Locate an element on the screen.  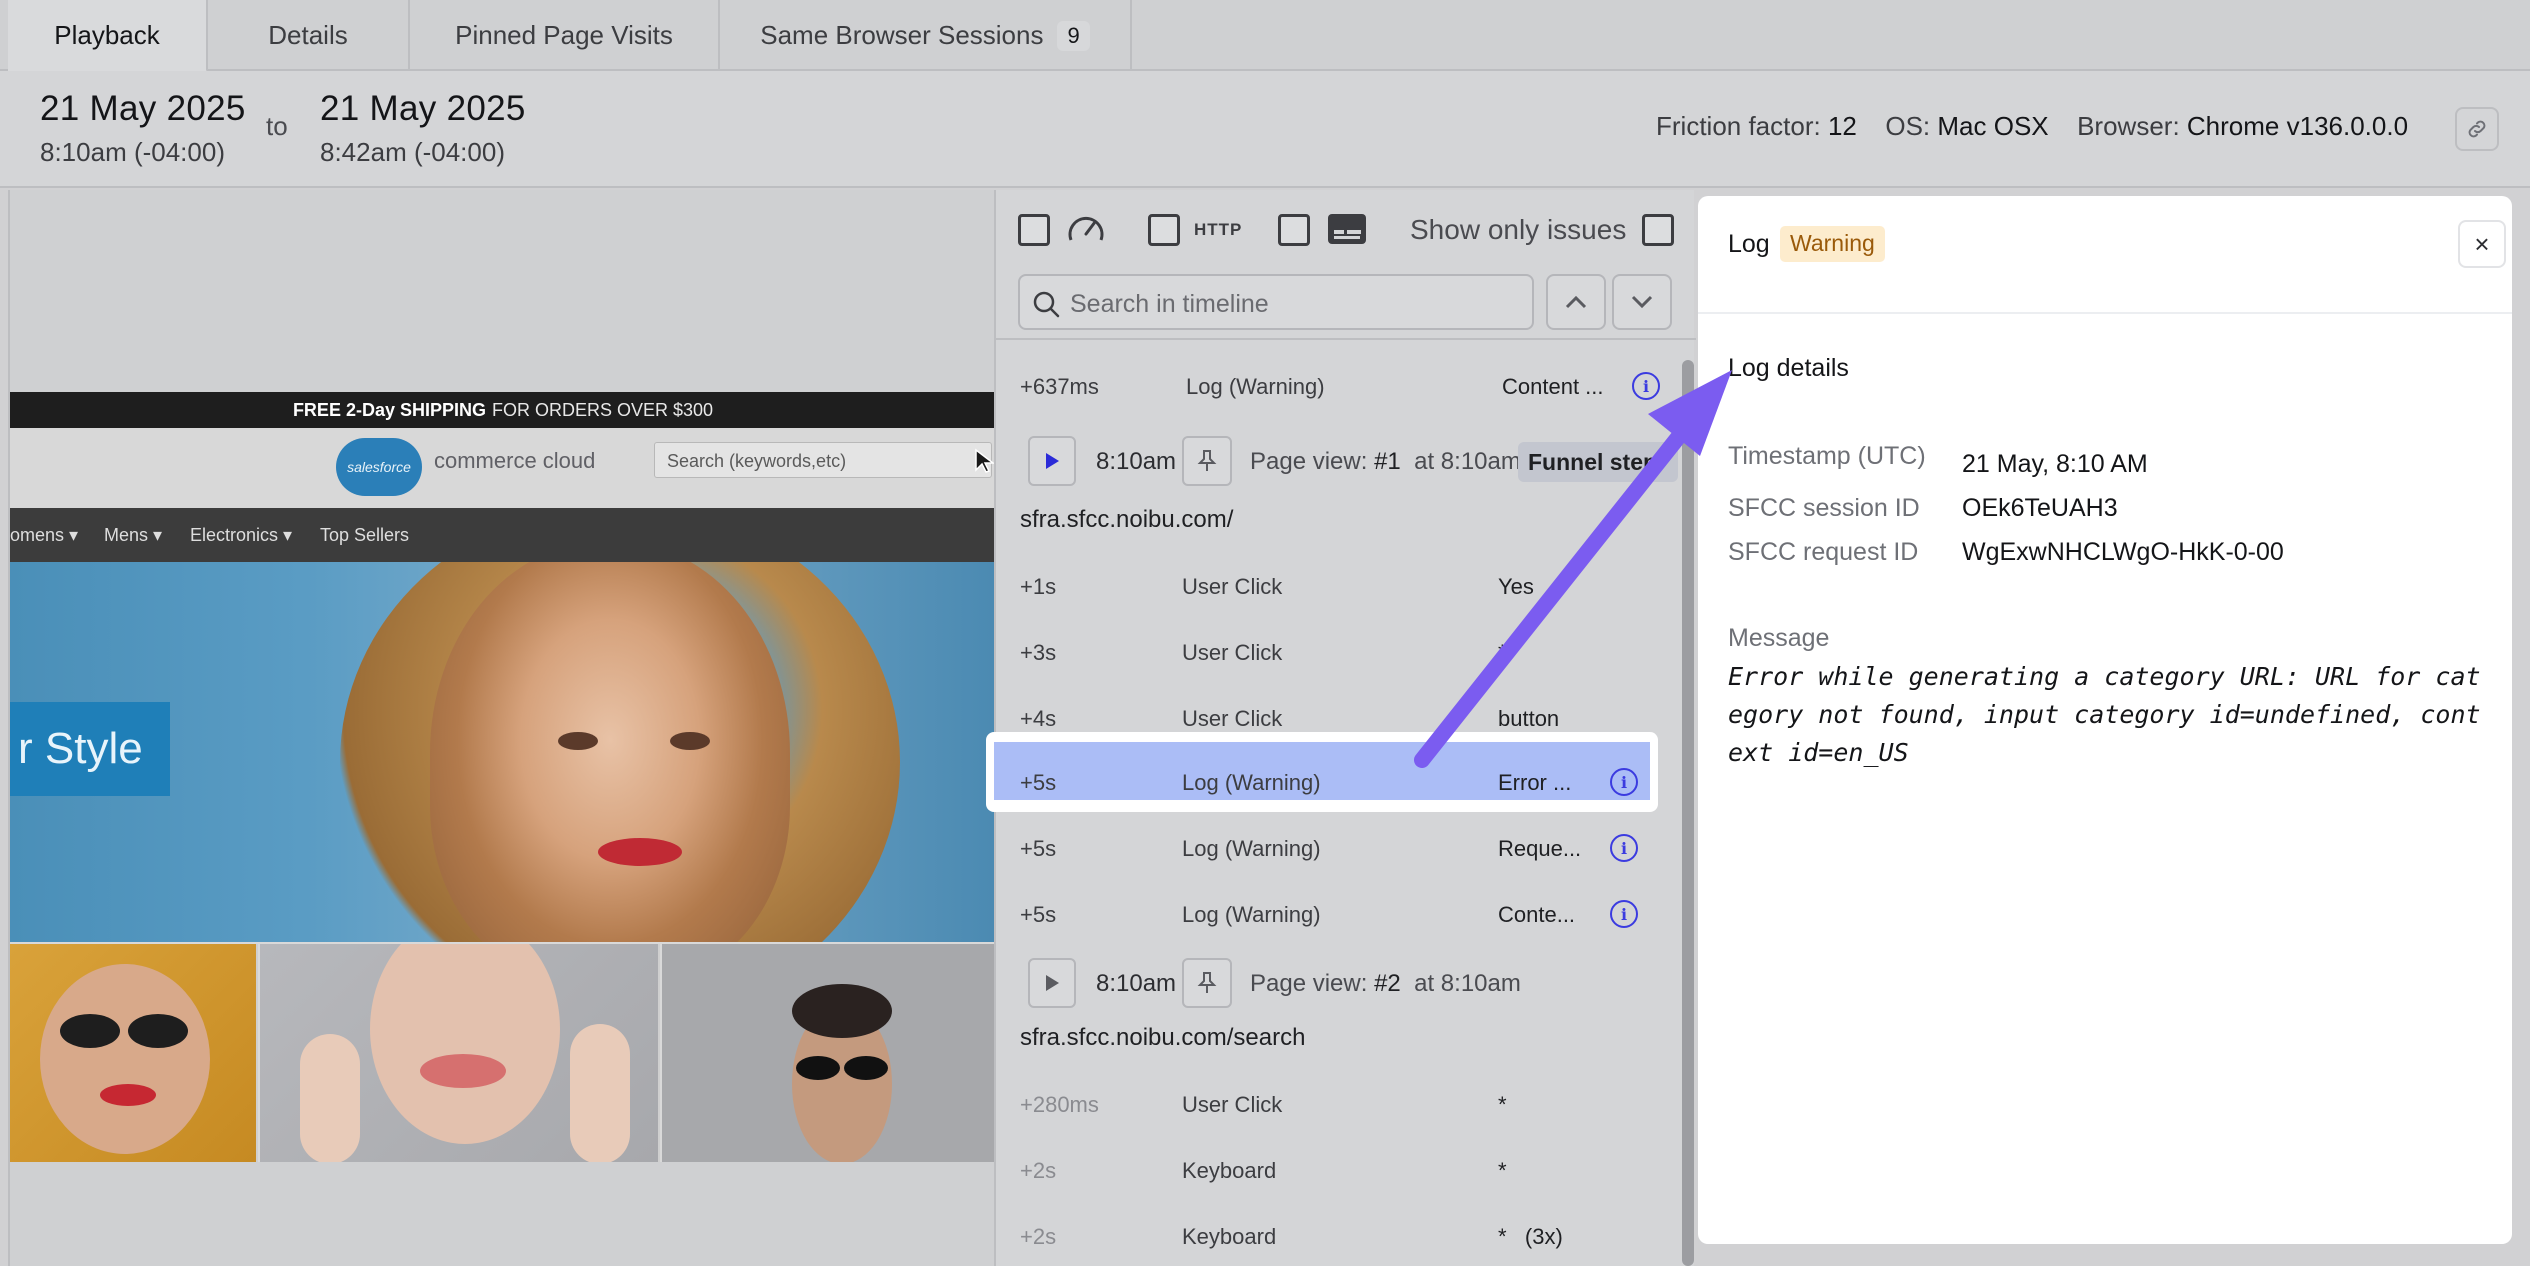
nav-mens: Mens ▾ is located at coordinates (133, 535).